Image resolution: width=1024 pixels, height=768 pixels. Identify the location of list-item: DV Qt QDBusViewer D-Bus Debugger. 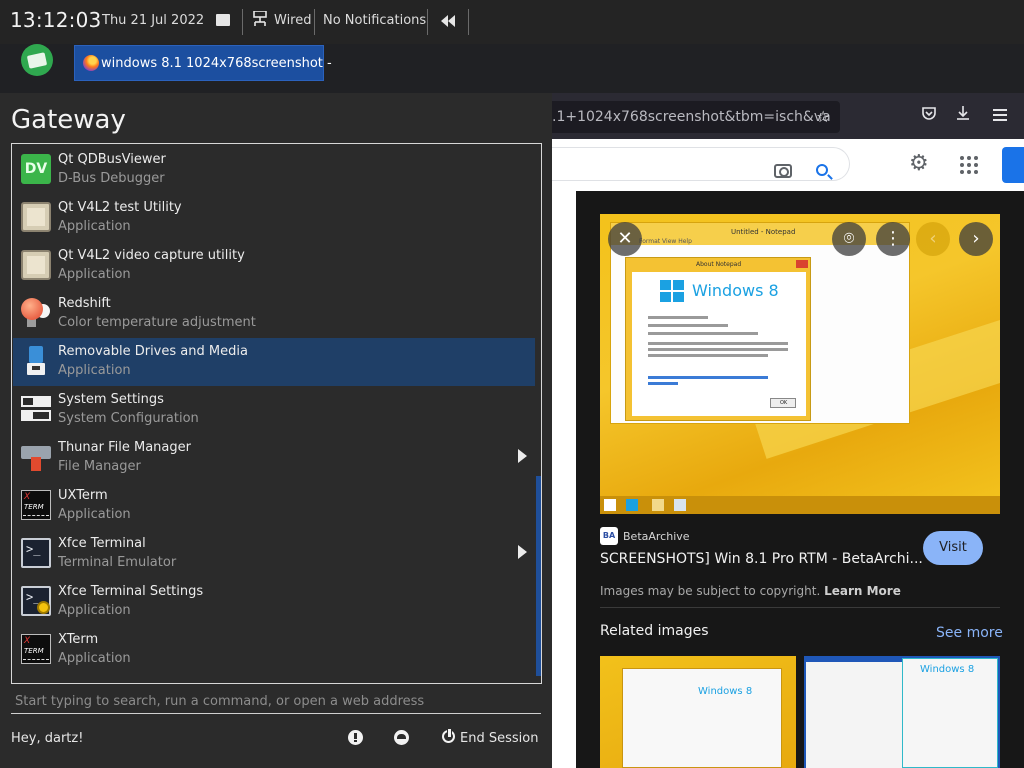
(274, 170).